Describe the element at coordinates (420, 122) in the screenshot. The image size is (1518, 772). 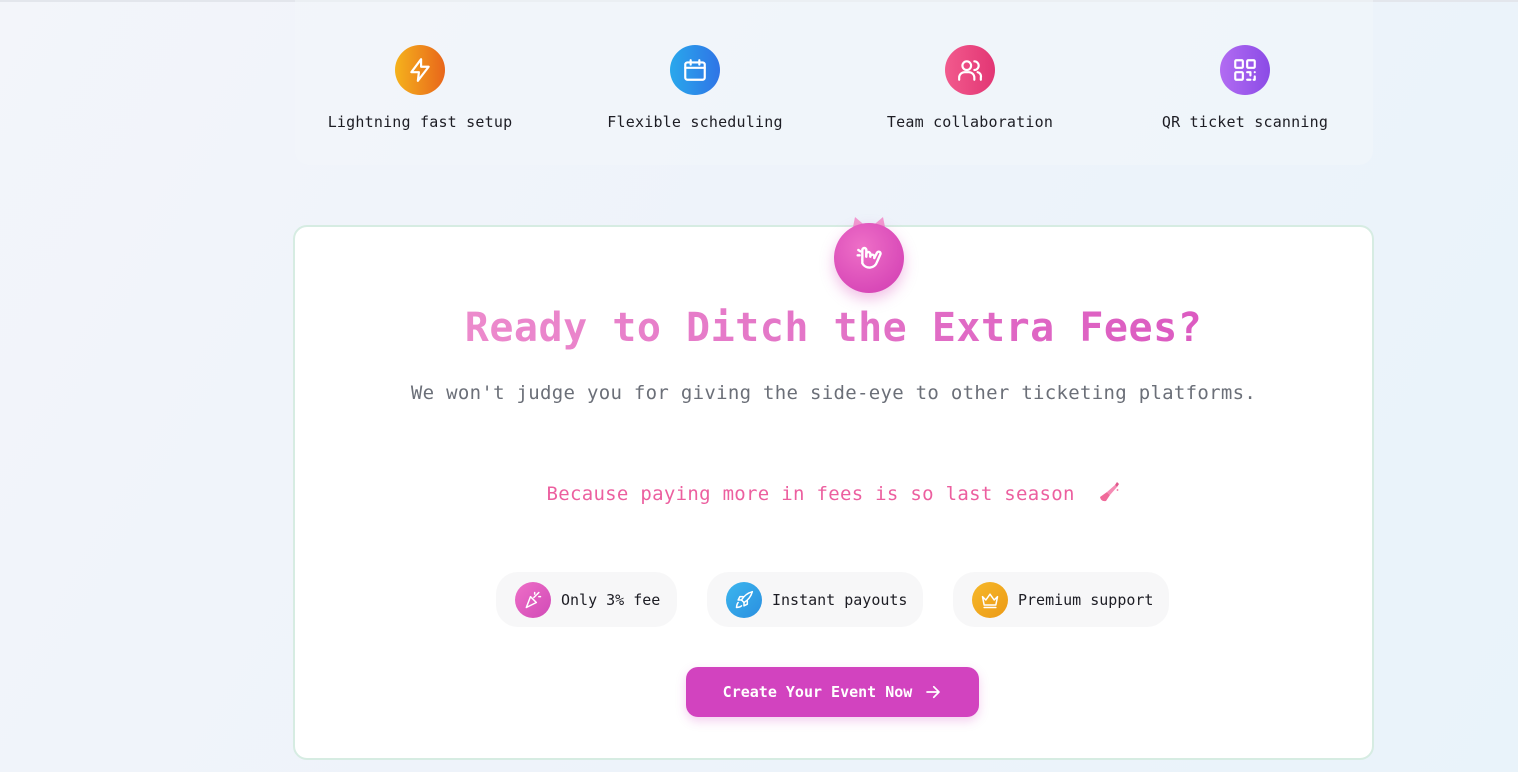
I see `feature-label: Lightning fast setup` at that location.